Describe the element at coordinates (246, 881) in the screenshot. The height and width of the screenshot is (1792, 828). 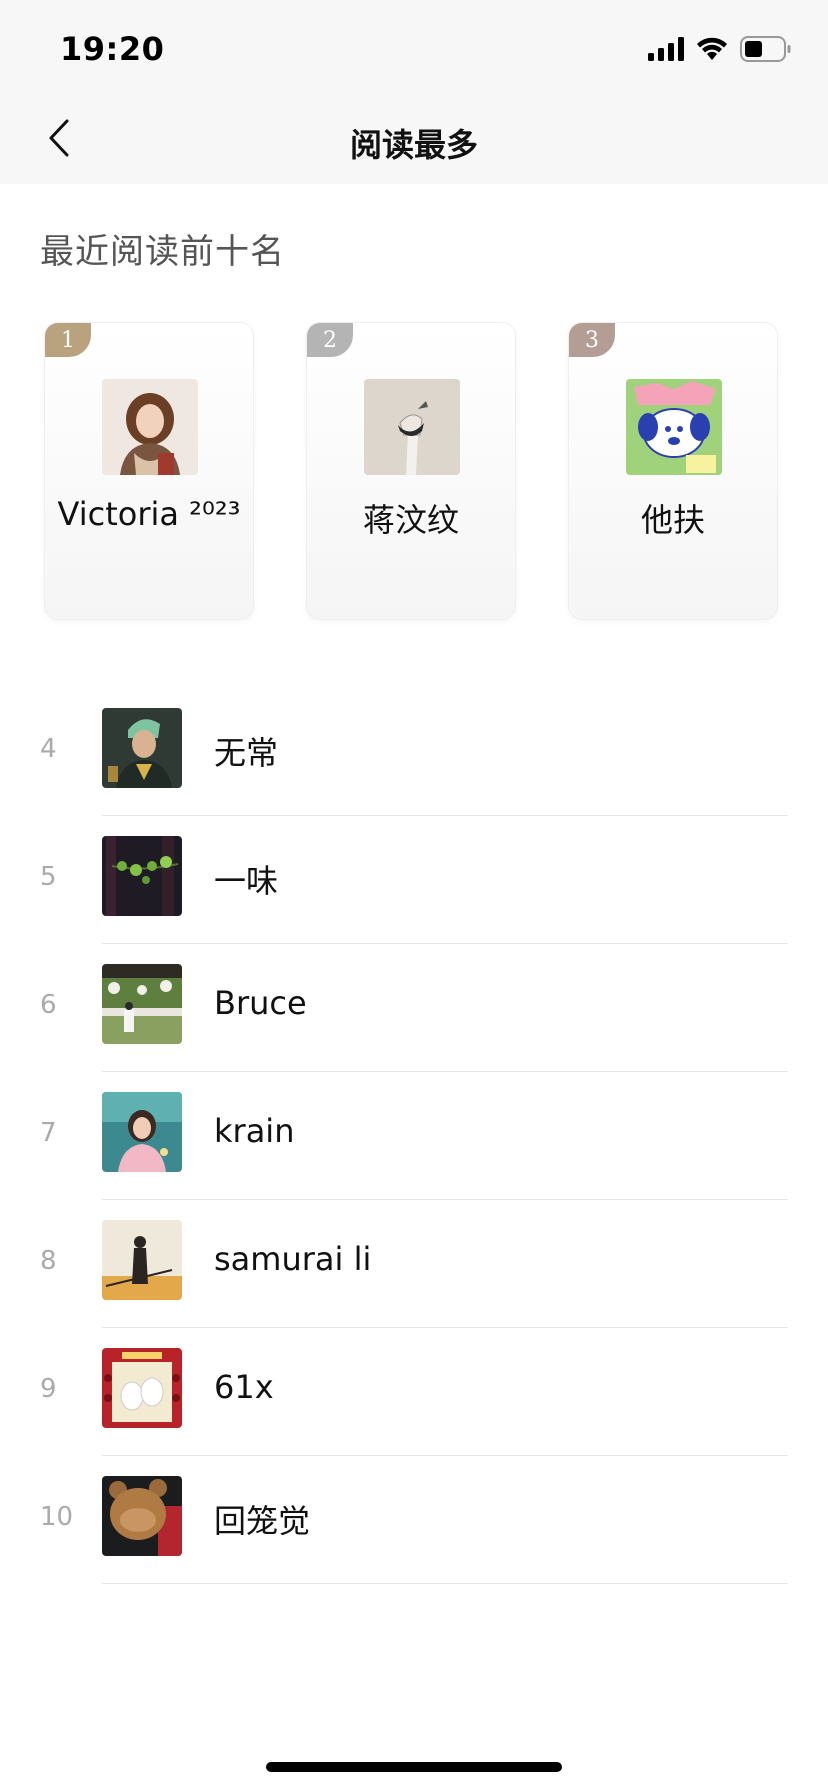
I see `list-name: 一味` at that location.